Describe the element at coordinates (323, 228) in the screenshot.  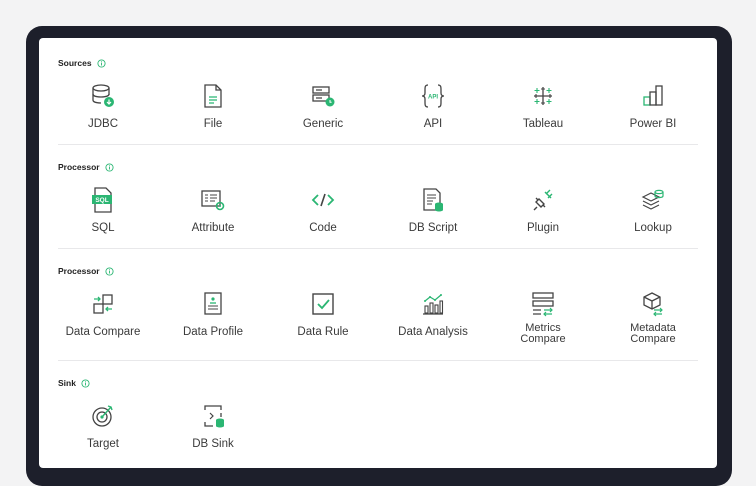
I see `tile-label: Code` at that location.